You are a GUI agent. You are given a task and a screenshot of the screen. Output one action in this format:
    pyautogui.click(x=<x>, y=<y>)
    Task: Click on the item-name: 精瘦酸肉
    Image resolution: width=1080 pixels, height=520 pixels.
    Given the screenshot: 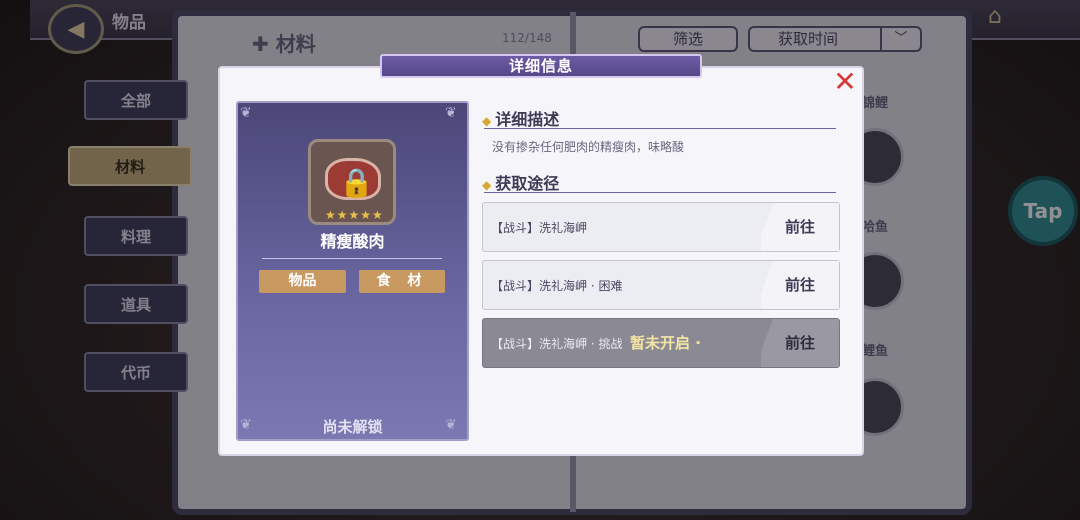 What is the action you would take?
    pyautogui.click(x=352, y=241)
    